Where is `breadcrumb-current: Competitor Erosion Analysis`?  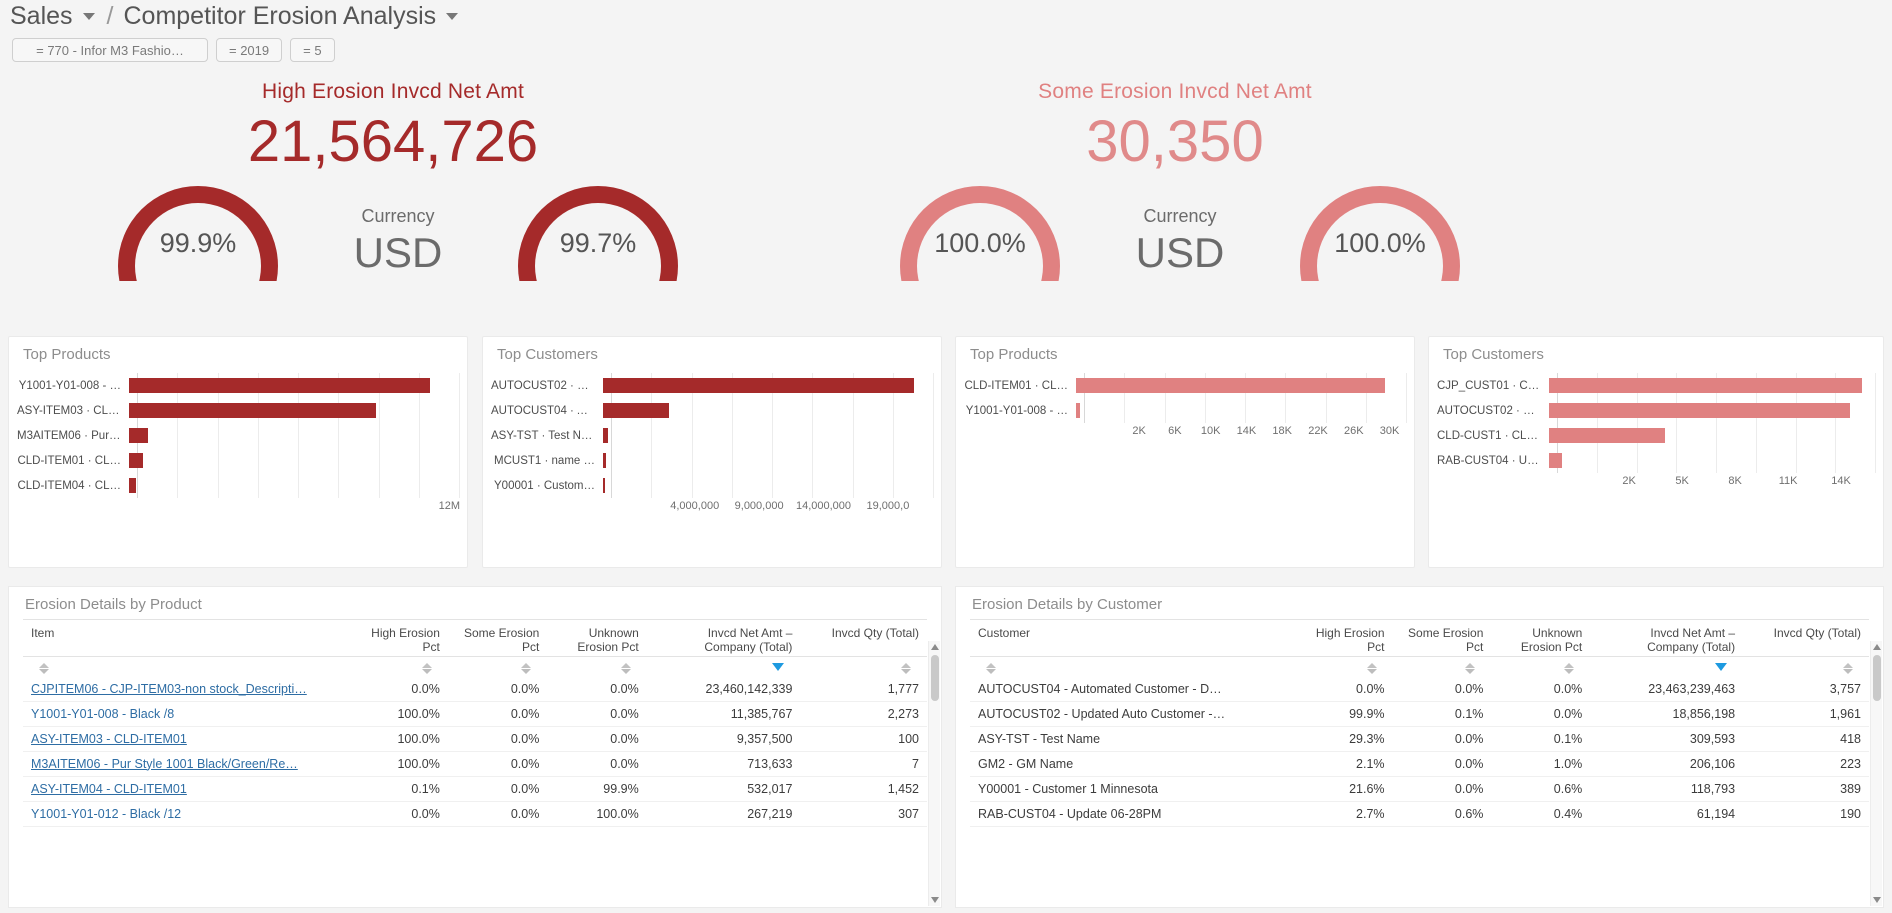
breadcrumb-current: Competitor Erosion Analysis is located at coordinates (280, 16).